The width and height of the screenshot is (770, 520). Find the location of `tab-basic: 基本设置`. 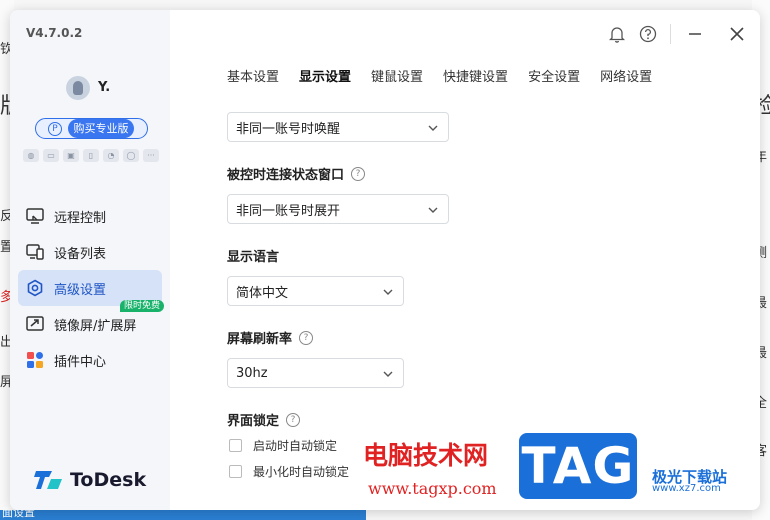

tab-basic: 基本设置 is located at coordinates (253, 75).